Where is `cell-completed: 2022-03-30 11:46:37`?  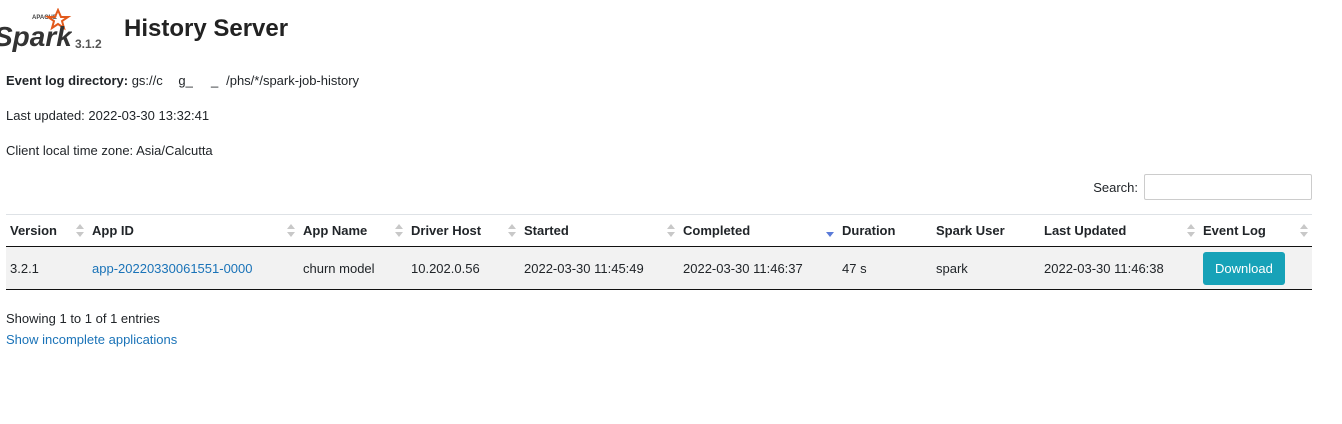
cell-completed: 2022-03-30 11:46:37 is located at coordinates (743, 268).